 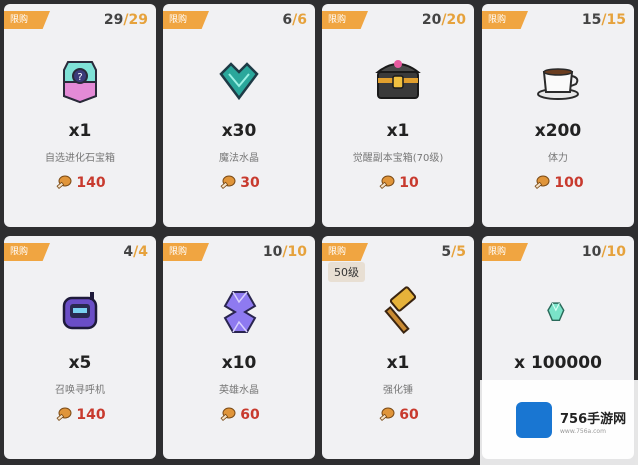 What do you see at coordinates (556, 311) in the screenshot?
I see `gem-shard-icon` at bounding box center [556, 311].